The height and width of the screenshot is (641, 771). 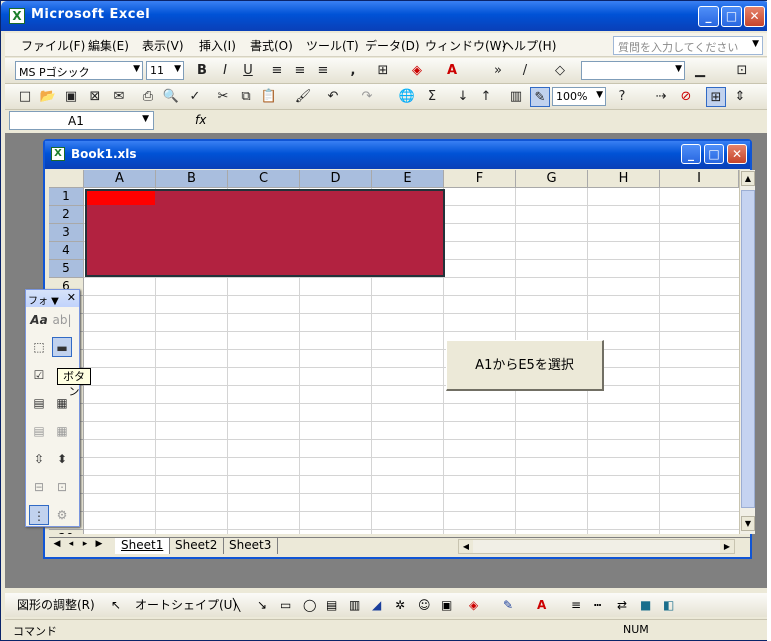 I want to click on run-dialog-icon: ⚙, so click(x=62, y=515).